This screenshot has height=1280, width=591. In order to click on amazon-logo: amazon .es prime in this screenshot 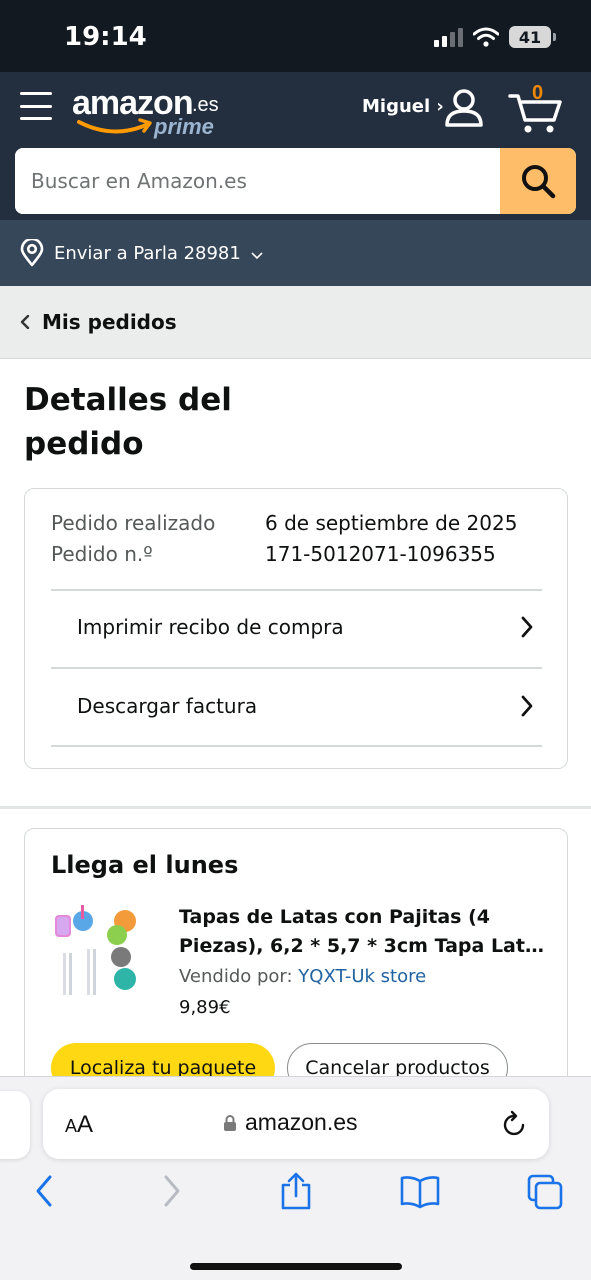, I will do `click(152, 114)`.